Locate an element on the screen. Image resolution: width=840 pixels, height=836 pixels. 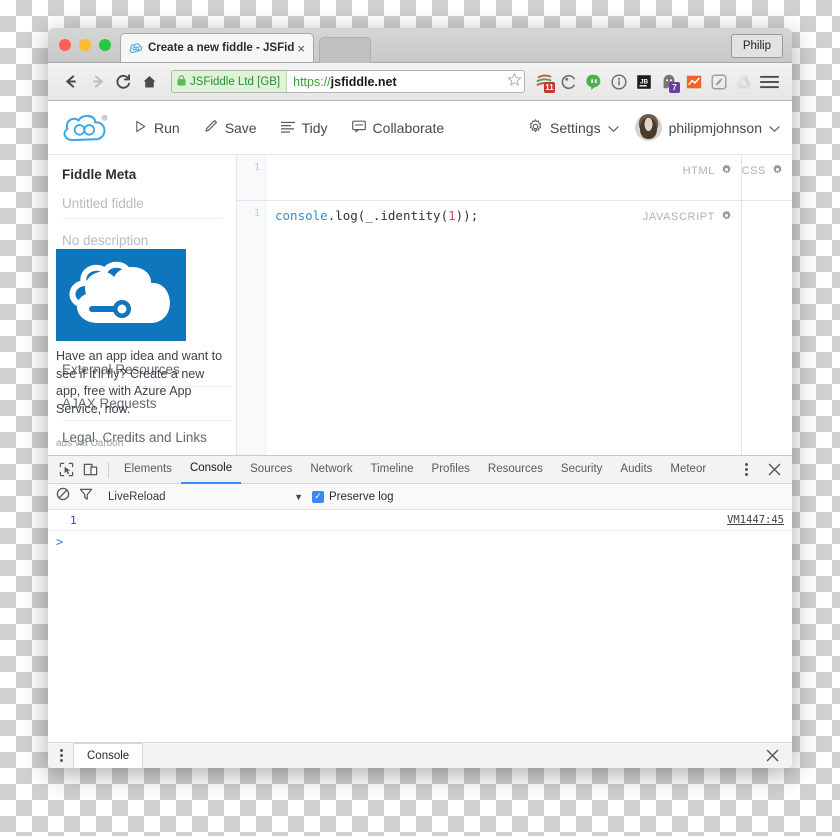
star-icon is located at coordinates (514, 81).